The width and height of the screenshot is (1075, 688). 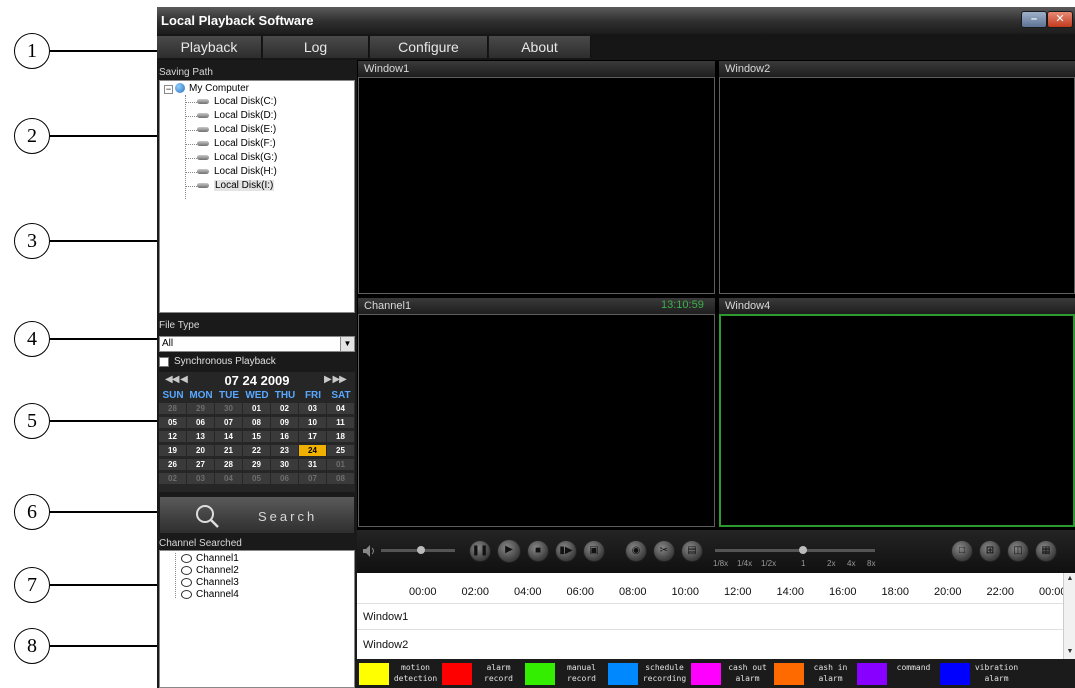 What do you see at coordinates (257, 515) in the screenshot?
I see `search-button: Search` at bounding box center [257, 515].